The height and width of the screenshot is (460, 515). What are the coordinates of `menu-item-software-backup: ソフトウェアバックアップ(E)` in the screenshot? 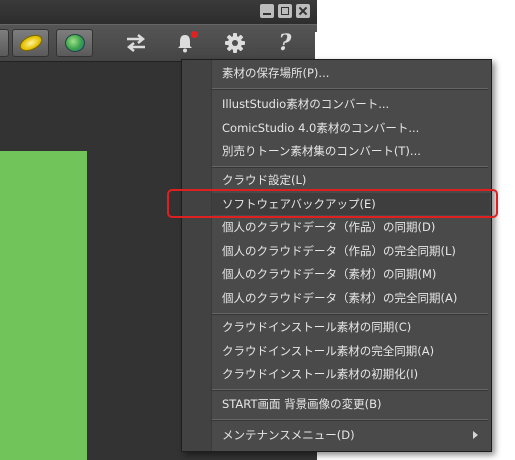 It's located at (351, 204).